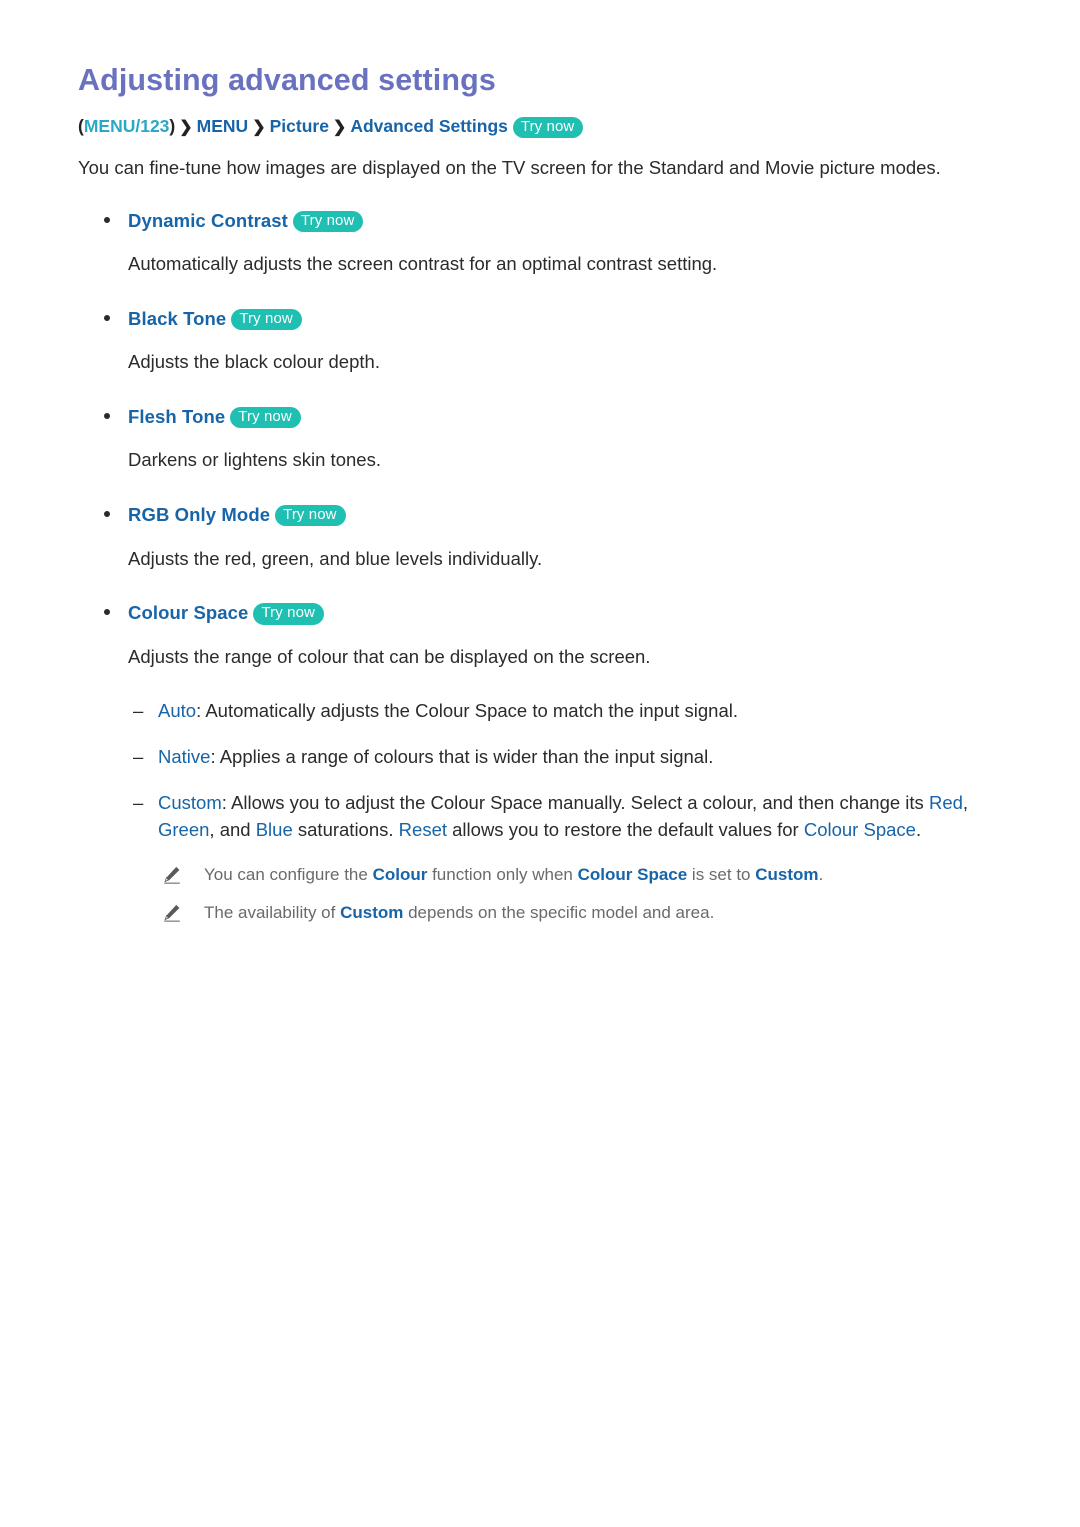  Describe the element at coordinates (429, 126) in the screenshot. I see `breadcrumb-item-advanced-settings: Advanced Settings` at that location.